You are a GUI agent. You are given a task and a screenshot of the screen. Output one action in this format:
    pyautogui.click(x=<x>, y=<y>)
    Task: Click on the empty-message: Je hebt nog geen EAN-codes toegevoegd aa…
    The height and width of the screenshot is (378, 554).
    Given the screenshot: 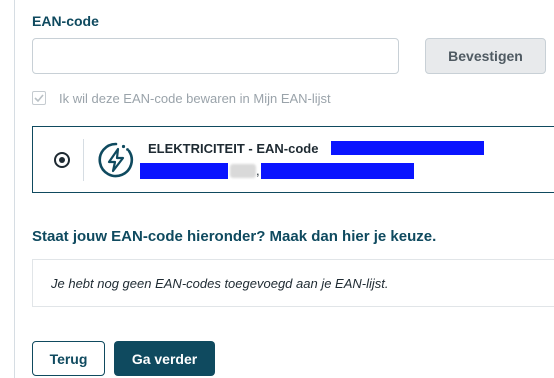 What is the action you would take?
    pyautogui.click(x=220, y=283)
    